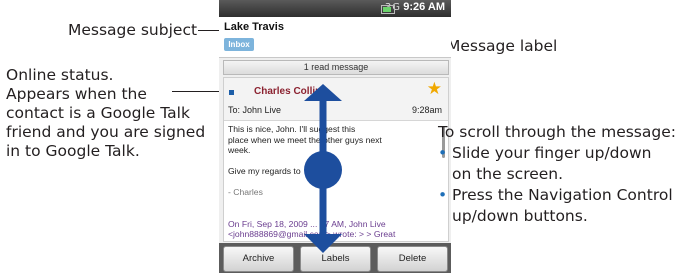  What do you see at coordinates (552, 153) in the screenshot?
I see `scroll-step-1-line-1: Slide your finger up/down` at bounding box center [552, 153].